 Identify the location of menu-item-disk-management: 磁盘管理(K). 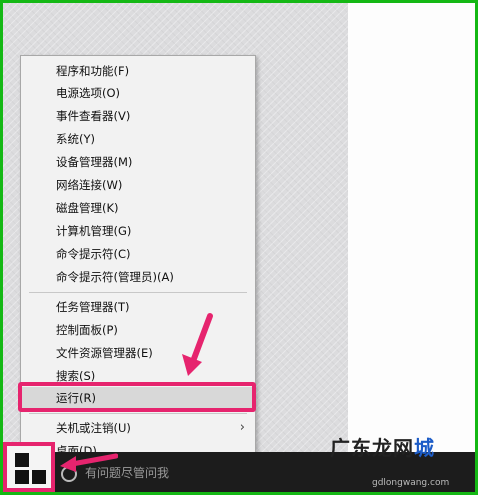
(138, 208).